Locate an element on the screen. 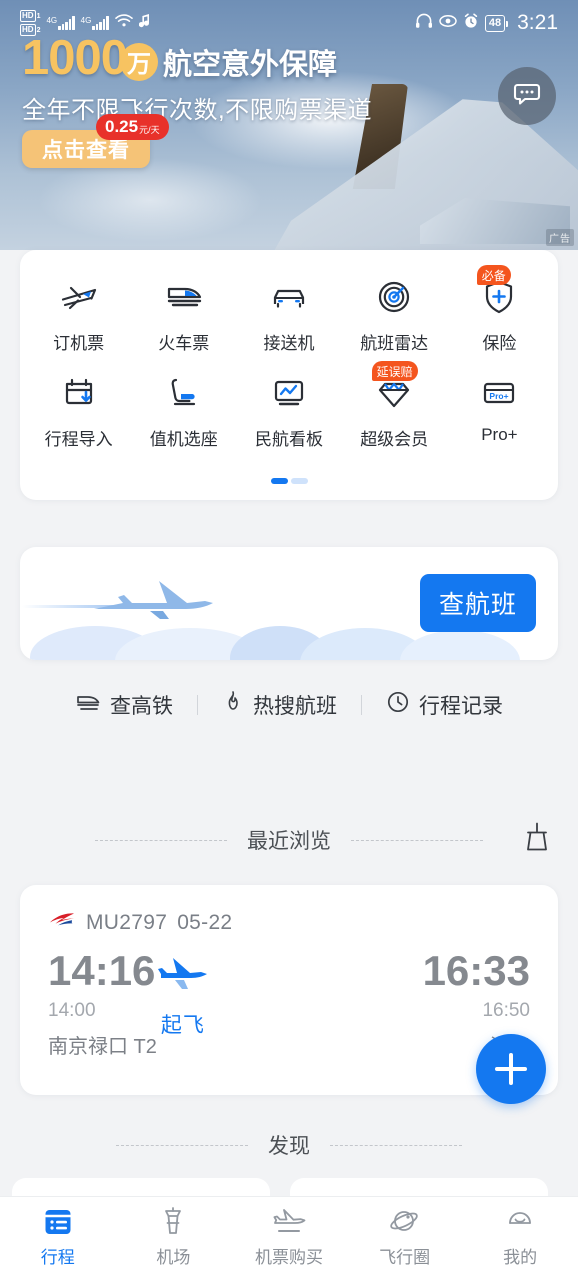 The width and height of the screenshot is (578, 1278). flight-card-header: MU2797 05-22 is located at coordinates (289, 910).